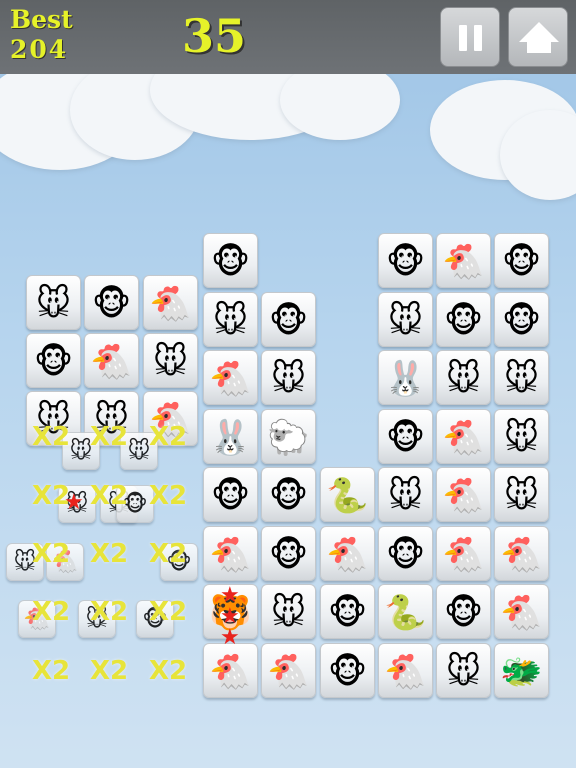  I want to click on rabbit-icon: 🐰, so click(230, 437).